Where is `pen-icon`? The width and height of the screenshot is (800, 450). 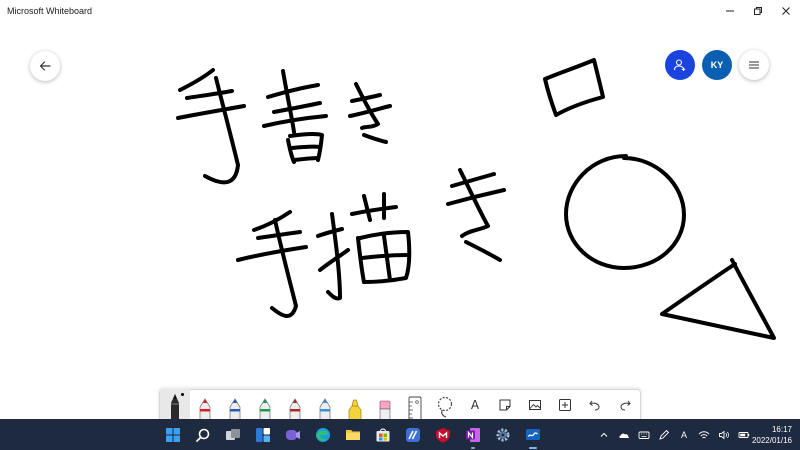 pen-icon is located at coordinates (664, 434).